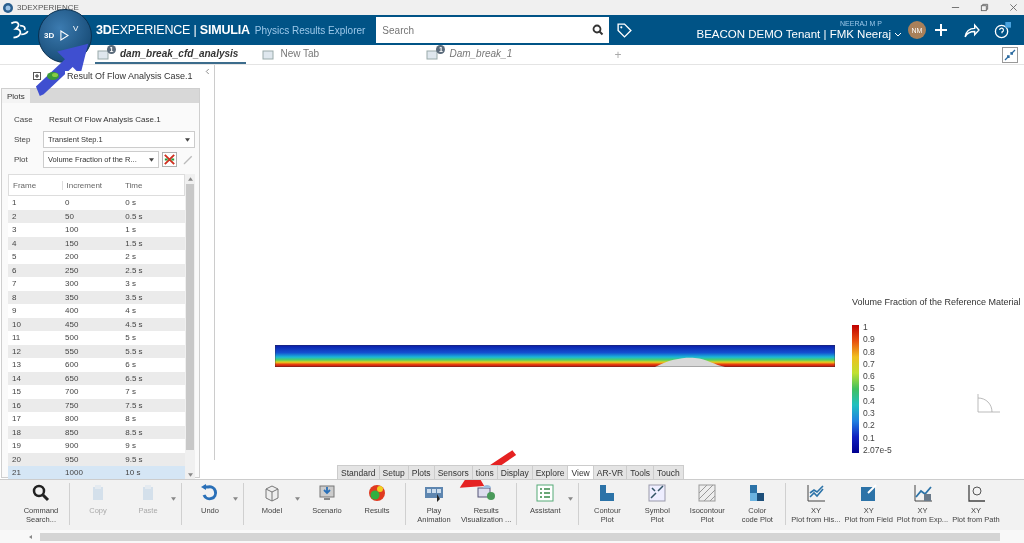 The width and height of the screenshot is (1024, 543). Describe the element at coordinates (14, 311) in the screenshot. I see `table-cell-text: 9` at that location.